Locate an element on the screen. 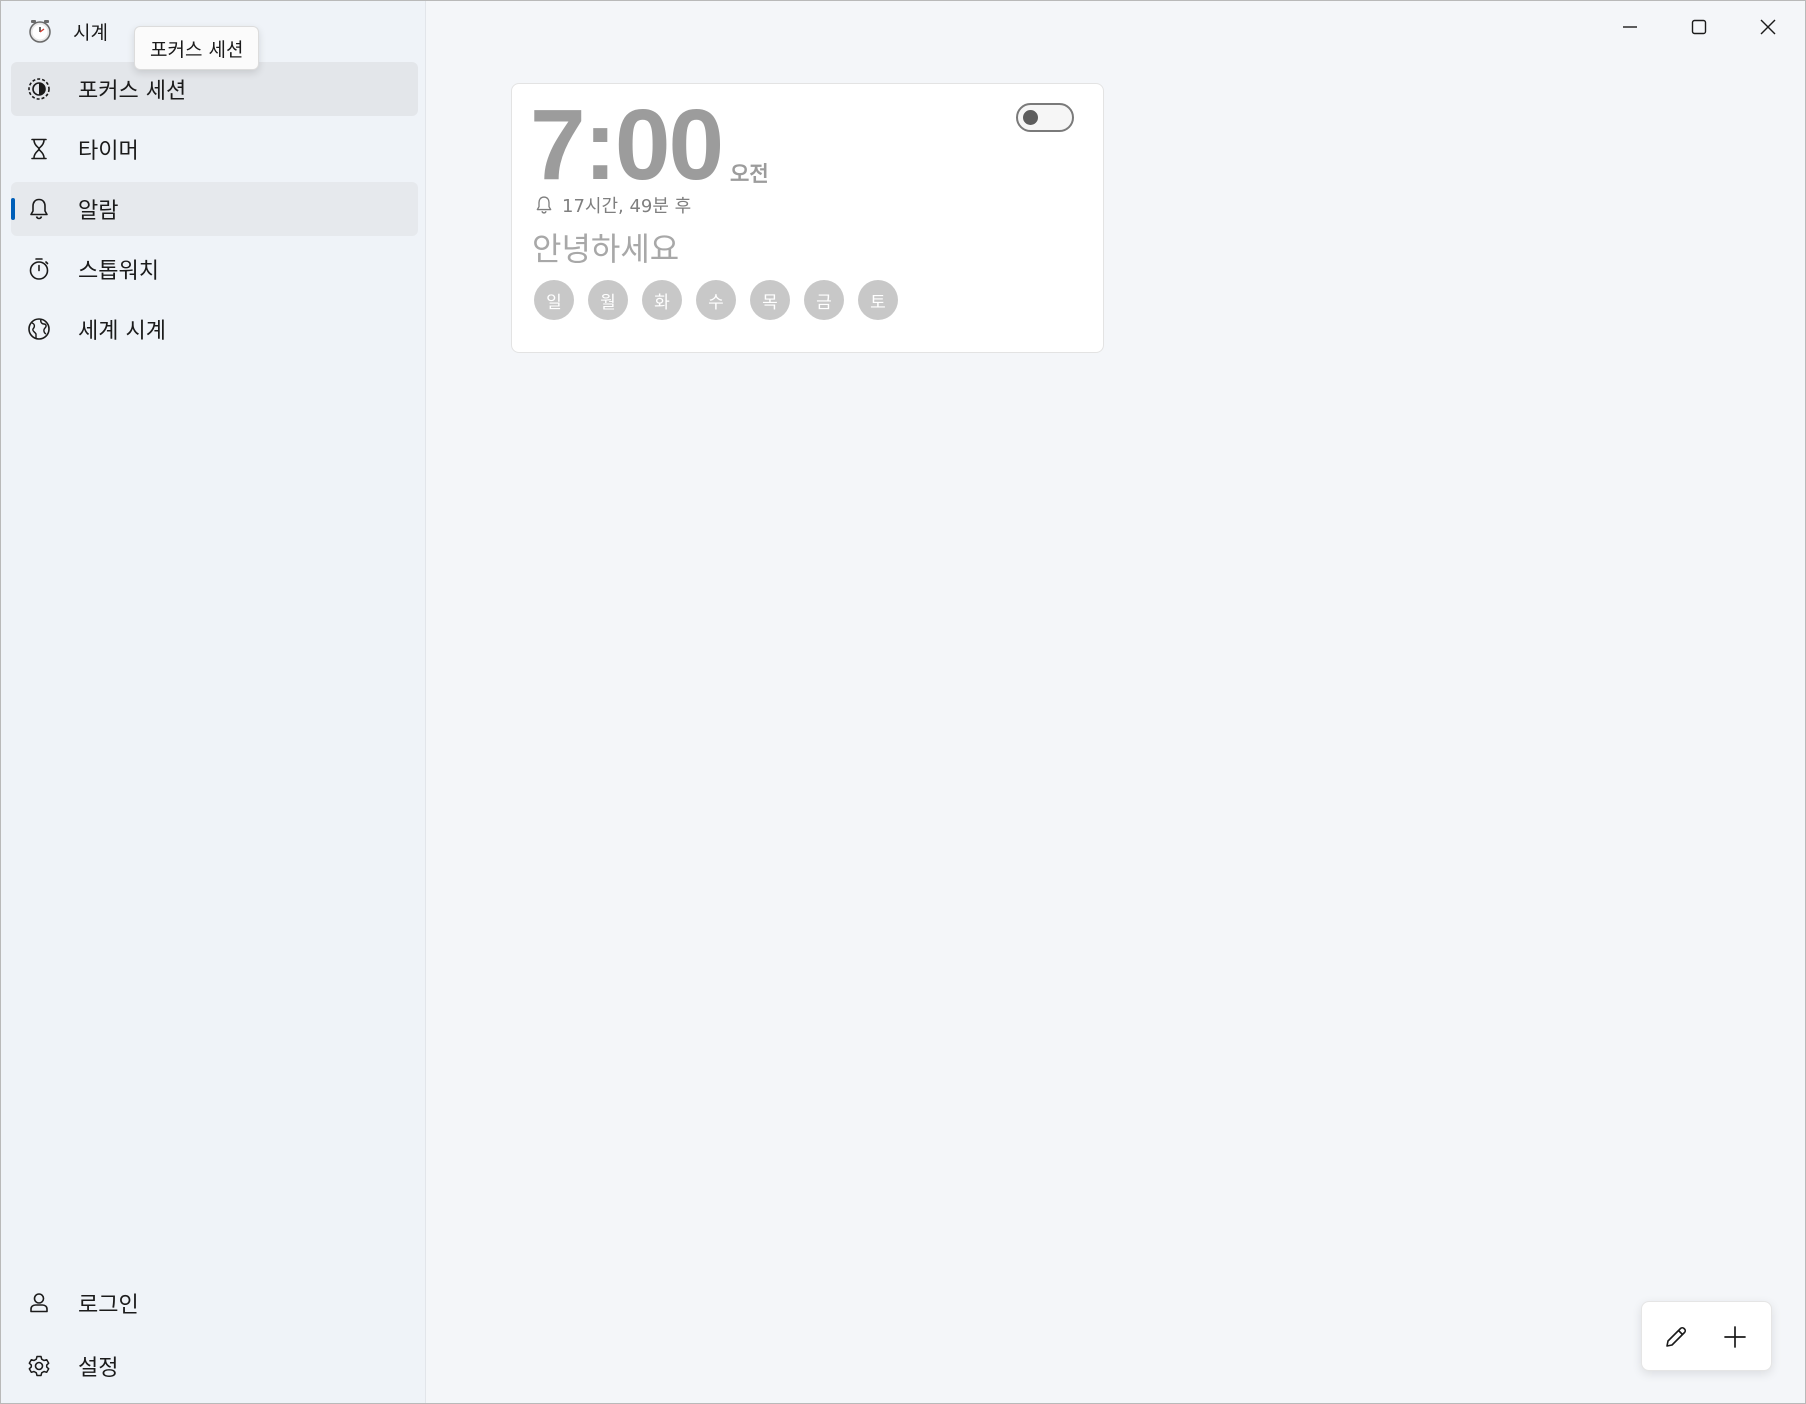  sidebar-item-focus-session: 포커스 세션 is located at coordinates (214, 89).